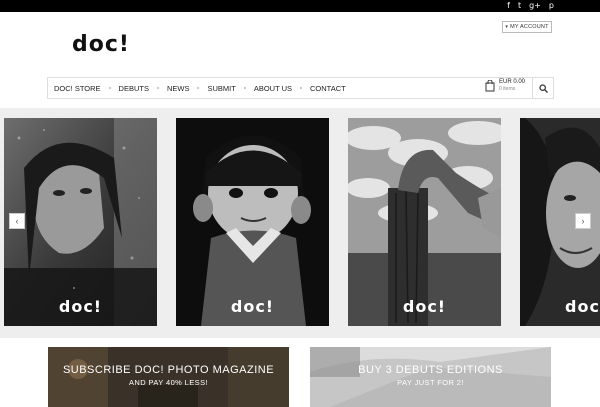  Describe the element at coordinates (535, 6) in the screenshot. I see `google-plus-icon: g+` at that location.